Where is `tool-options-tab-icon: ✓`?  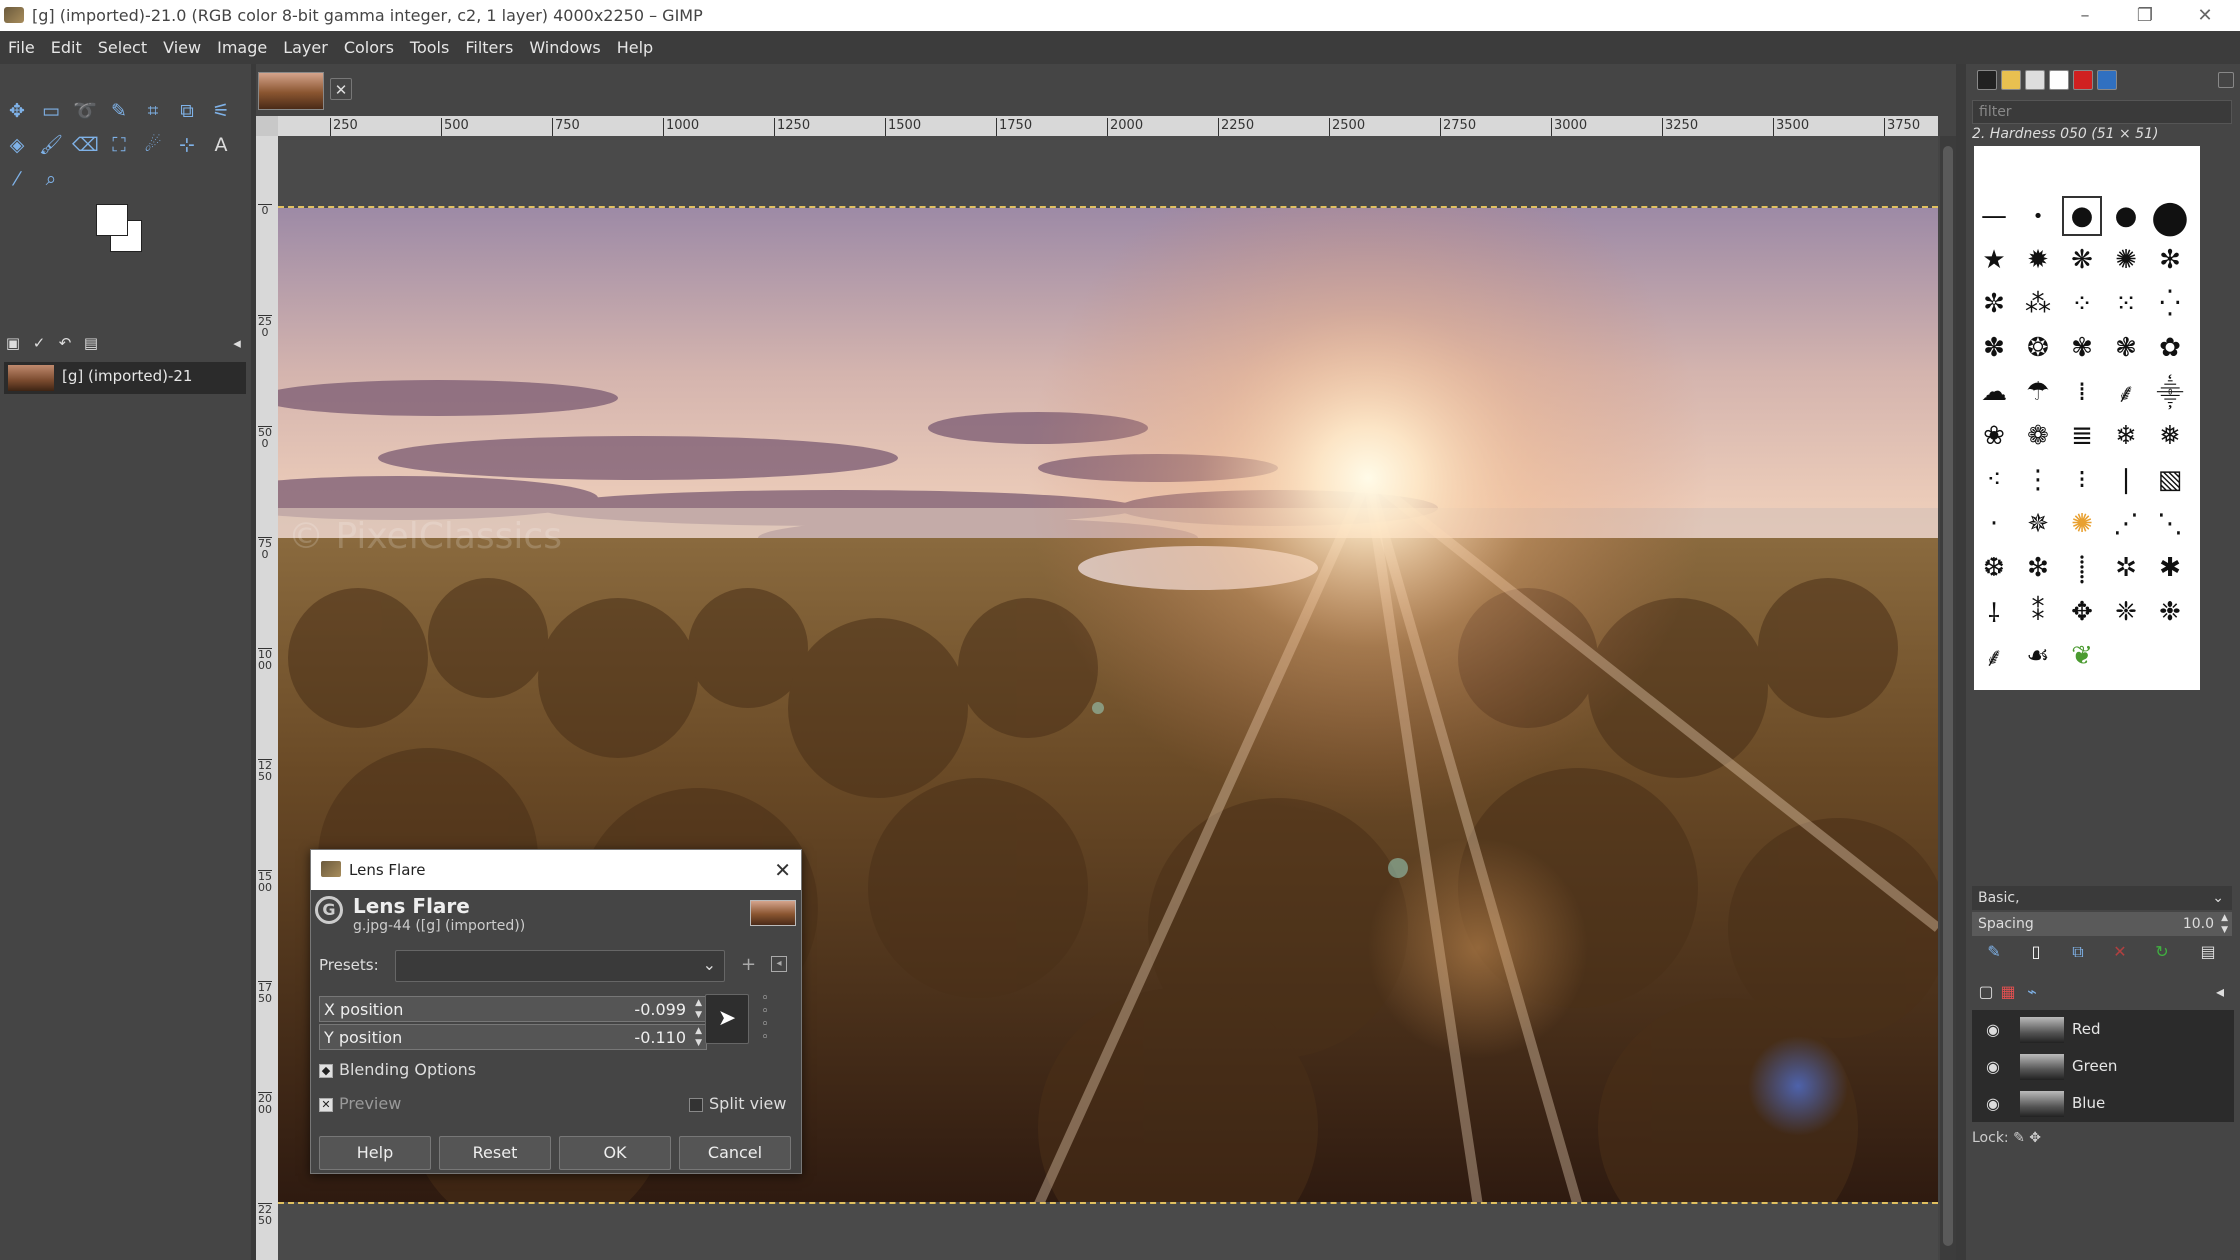 tool-options-tab-icon: ✓ is located at coordinates (39, 343).